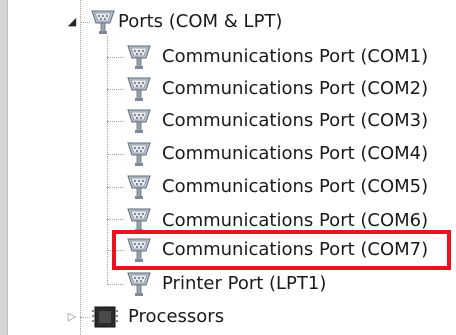  I want to click on tree-item-processors: Processors, so click(157, 317).